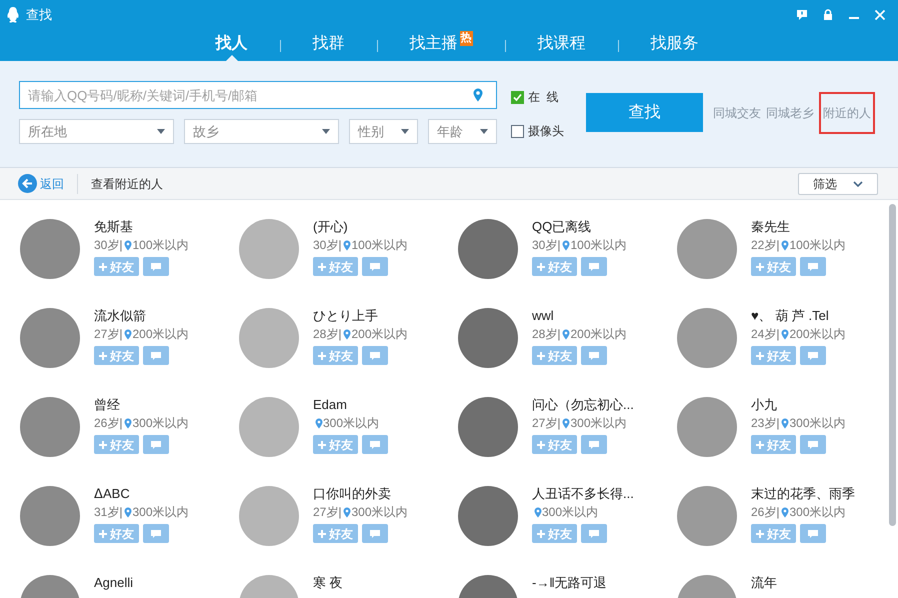 This screenshot has width=898, height=598. I want to click on tab: 找服务, so click(674, 45).